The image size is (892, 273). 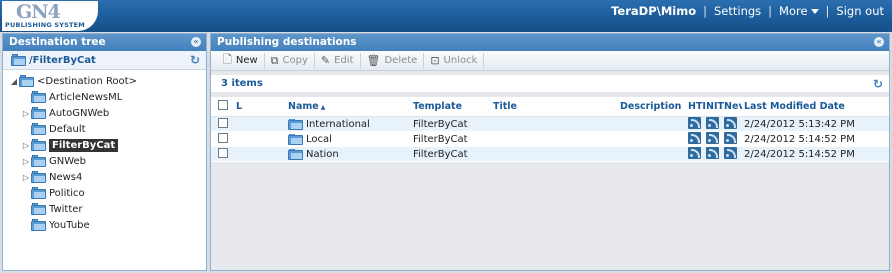 What do you see at coordinates (104, 209) in the screenshot?
I see `tree-item: Twitter` at bounding box center [104, 209].